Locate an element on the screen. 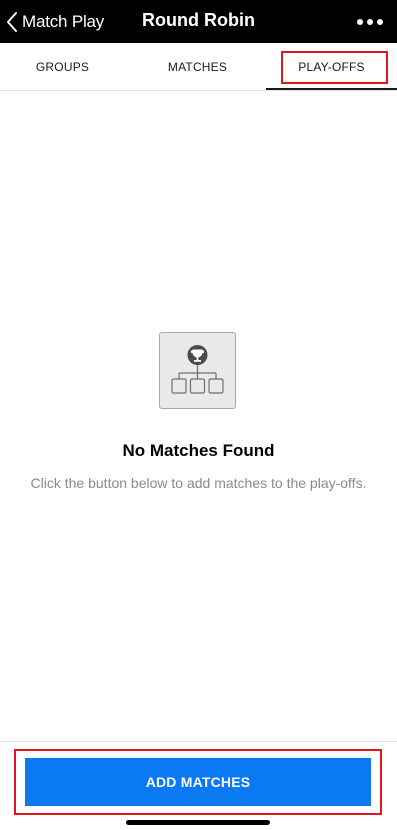 The width and height of the screenshot is (397, 830). tab-groups: GROUPS is located at coordinates (62, 66).